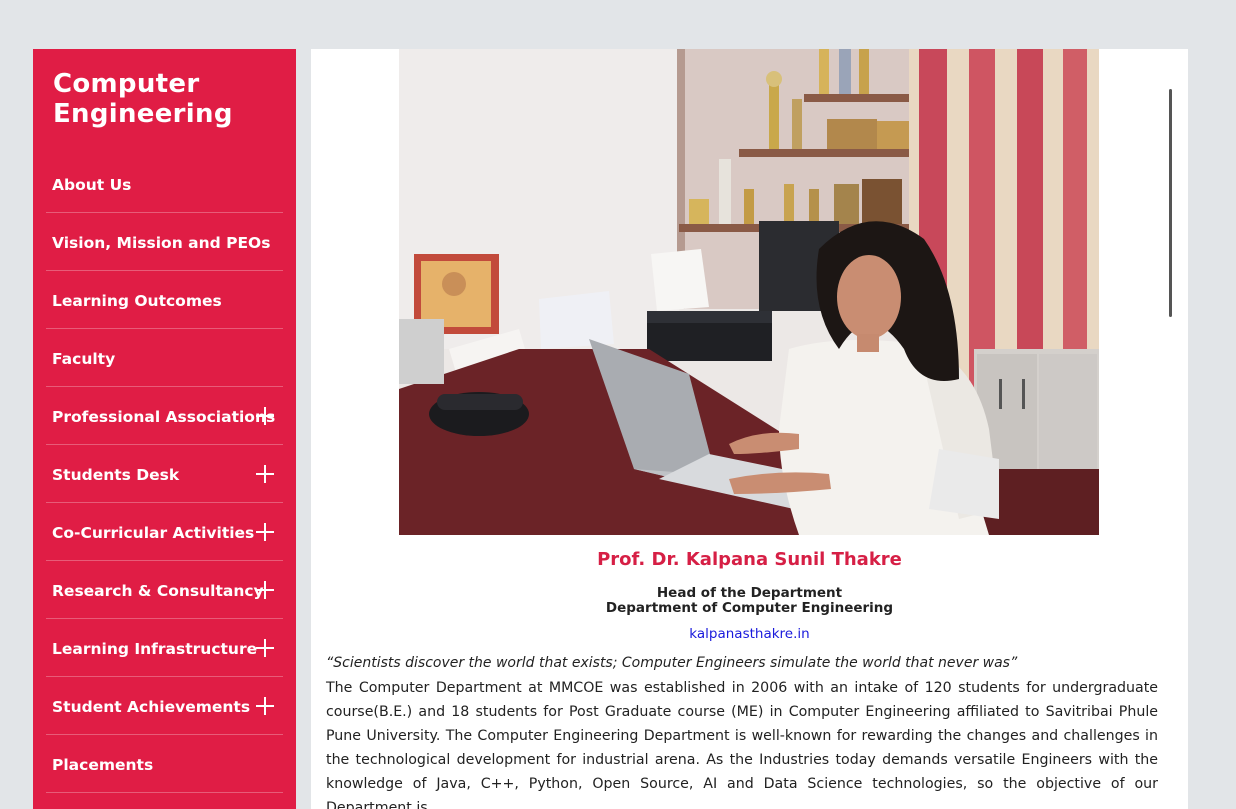  What do you see at coordinates (151, 707) in the screenshot?
I see `sidebar-item-label: Student Achievements` at bounding box center [151, 707].